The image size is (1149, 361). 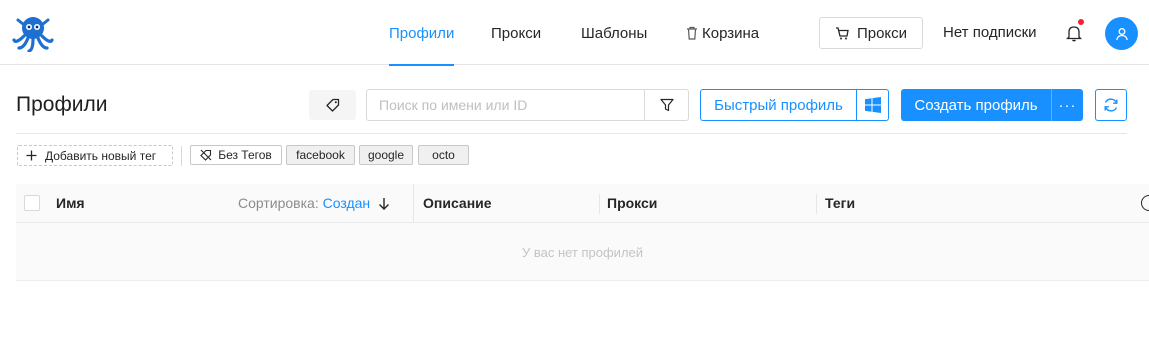 I want to click on cart-icon, so click(x=842, y=32).